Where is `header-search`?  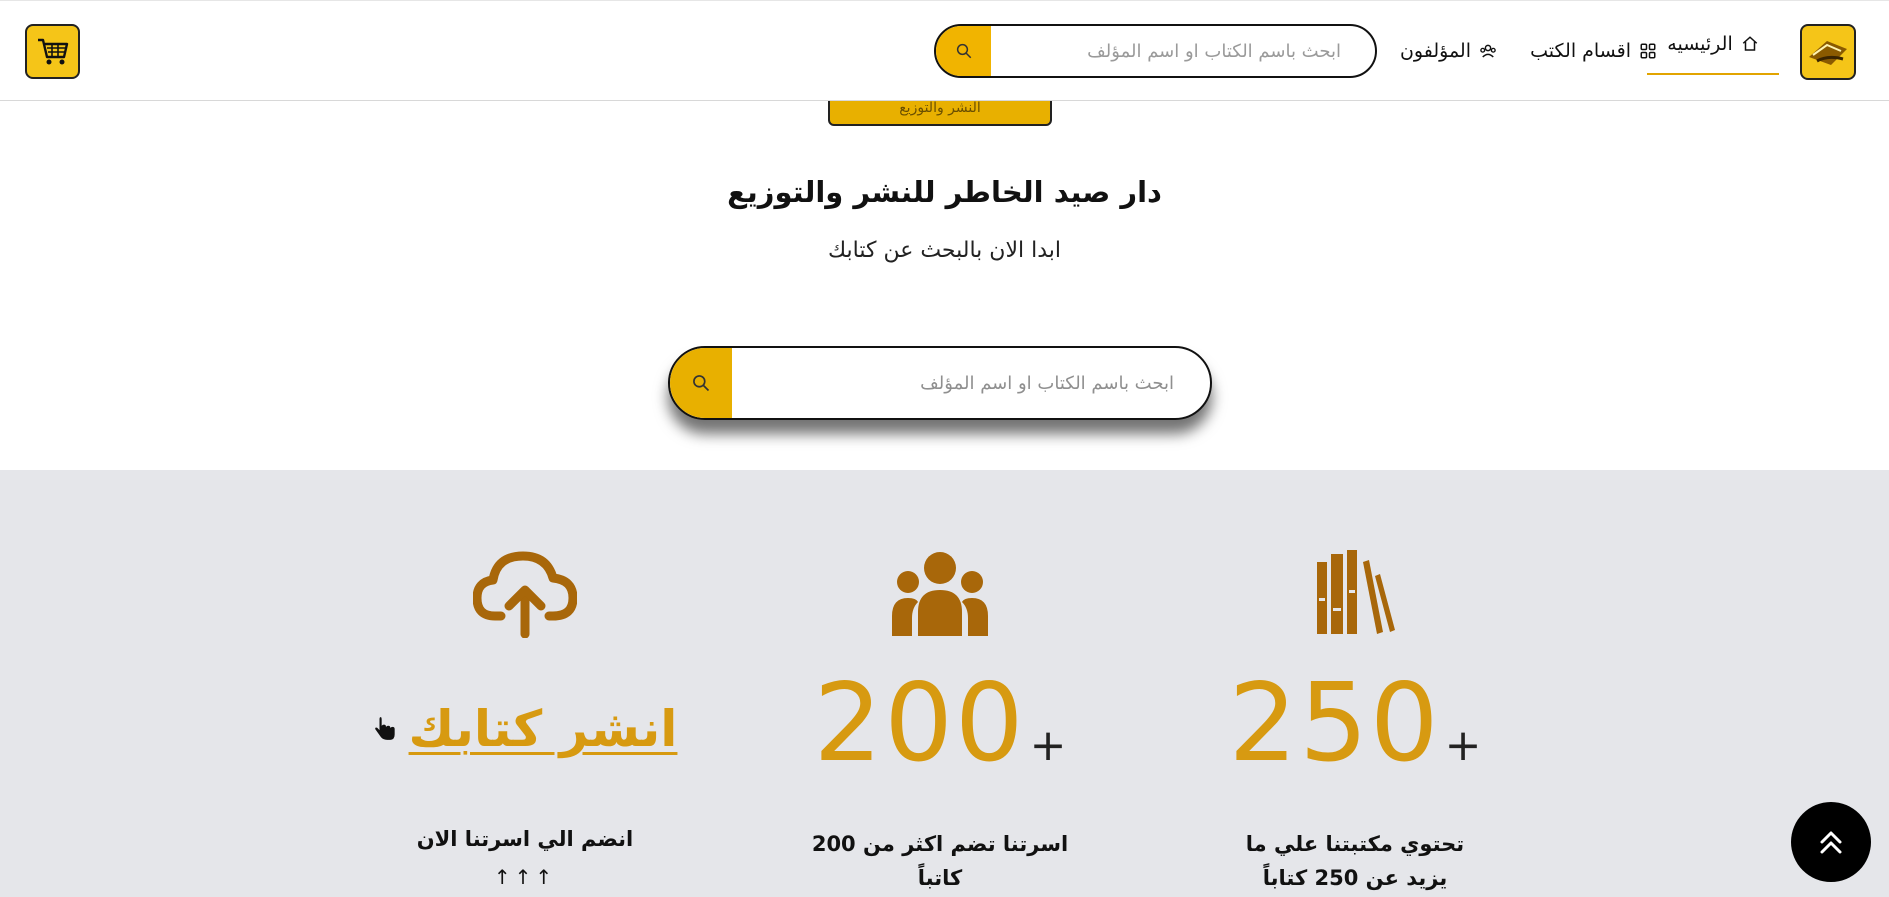 header-search is located at coordinates (1155, 51).